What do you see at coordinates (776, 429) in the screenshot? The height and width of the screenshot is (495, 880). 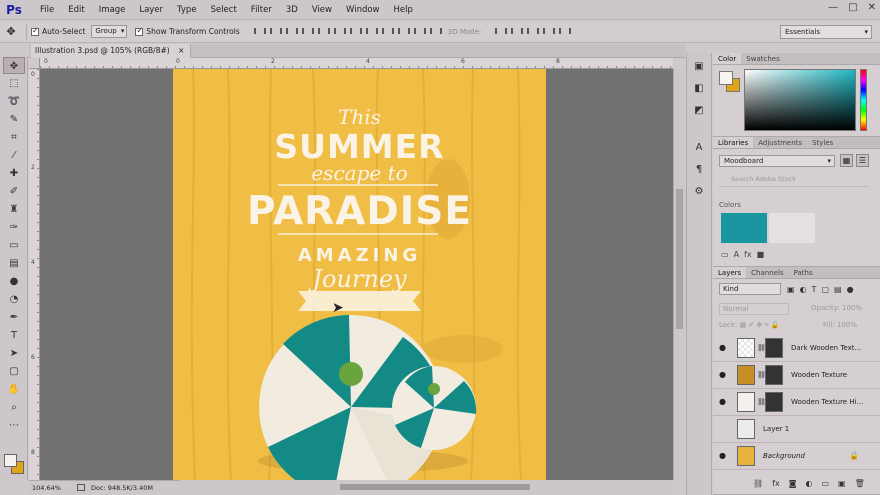 I see `layer-name: Layer 1` at bounding box center [776, 429].